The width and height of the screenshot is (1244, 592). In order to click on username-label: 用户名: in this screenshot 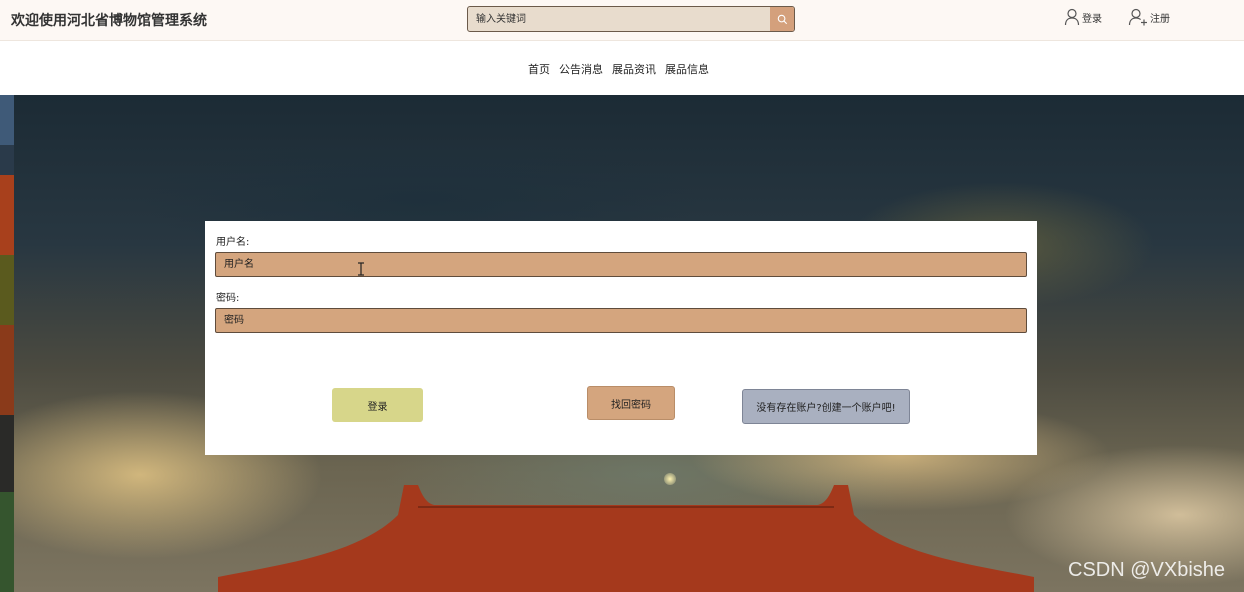, I will do `click(233, 242)`.